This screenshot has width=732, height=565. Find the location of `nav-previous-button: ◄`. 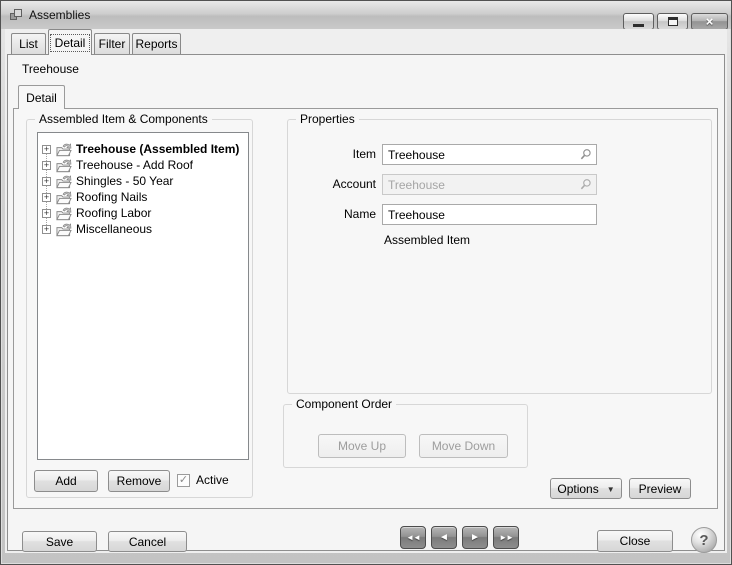

nav-previous-button: ◄ is located at coordinates (444, 537).